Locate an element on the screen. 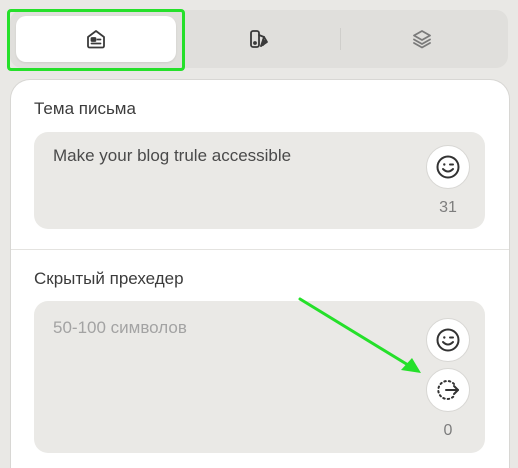  preheader-input: 50-100 символов is located at coordinates (120, 328).